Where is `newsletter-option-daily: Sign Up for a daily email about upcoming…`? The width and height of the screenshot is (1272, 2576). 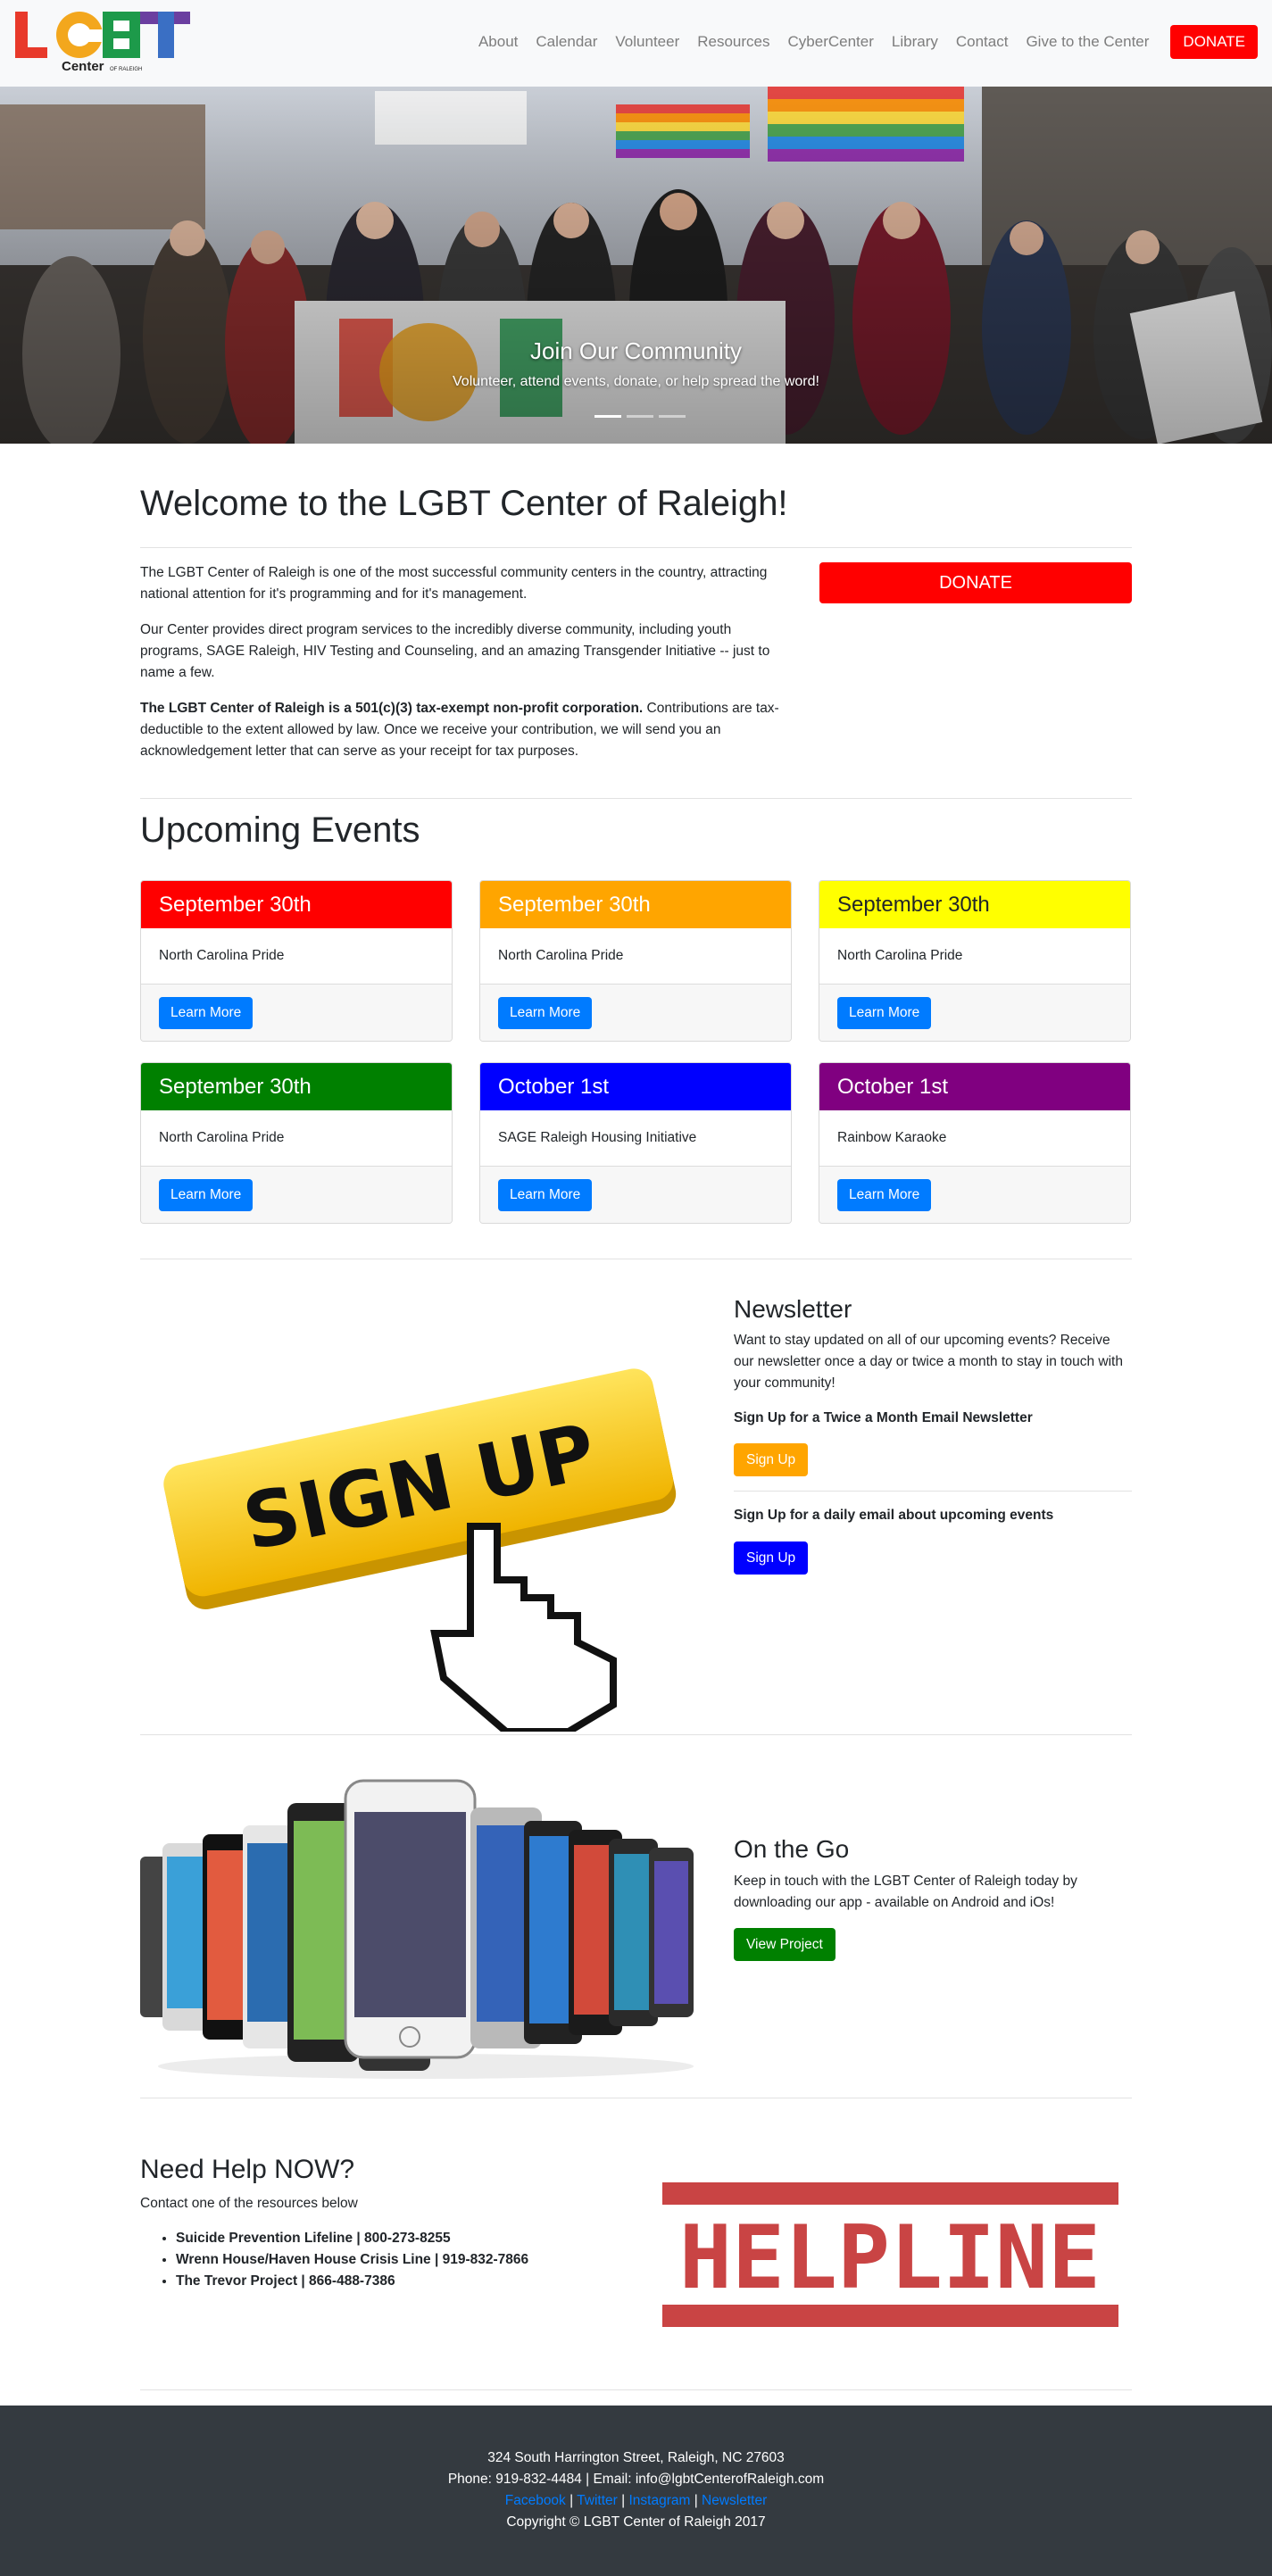
newsletter-option-daily: Sign Up for a daily email about upcoming… is located at coordinates (894, 1516).